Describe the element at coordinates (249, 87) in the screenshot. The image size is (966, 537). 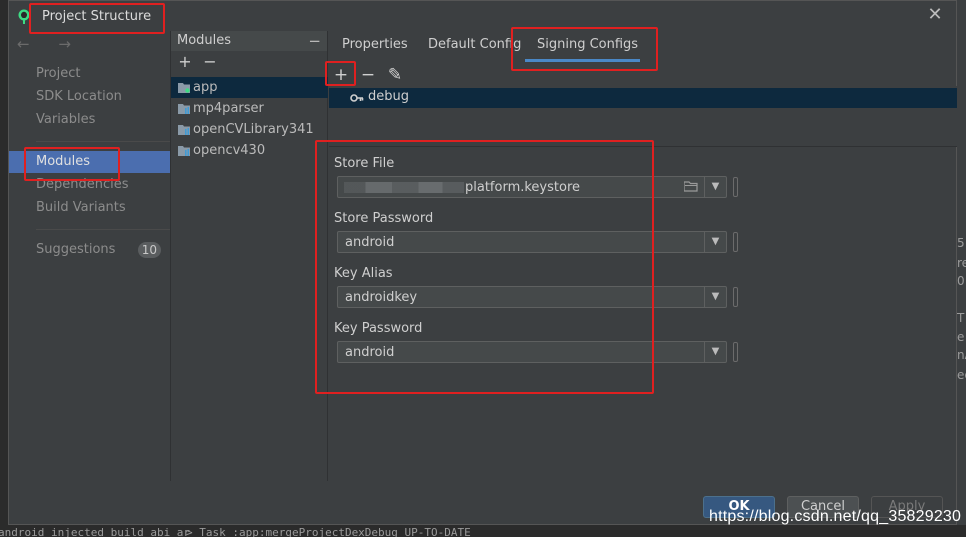
I see `module-item-app: app` at that location.